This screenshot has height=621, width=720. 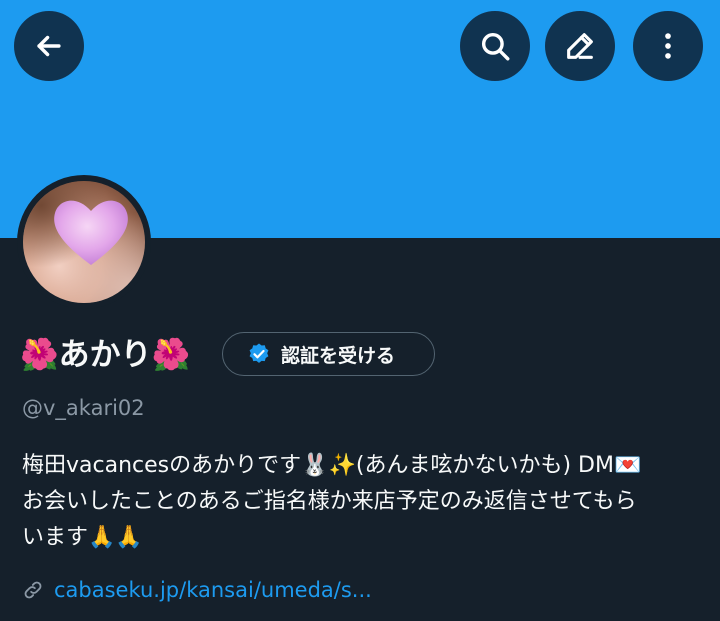 What do you see at coordinates (91, 232) in the screenshot?
I see `heart-sticker-icon` at bounding box center [91, 232].